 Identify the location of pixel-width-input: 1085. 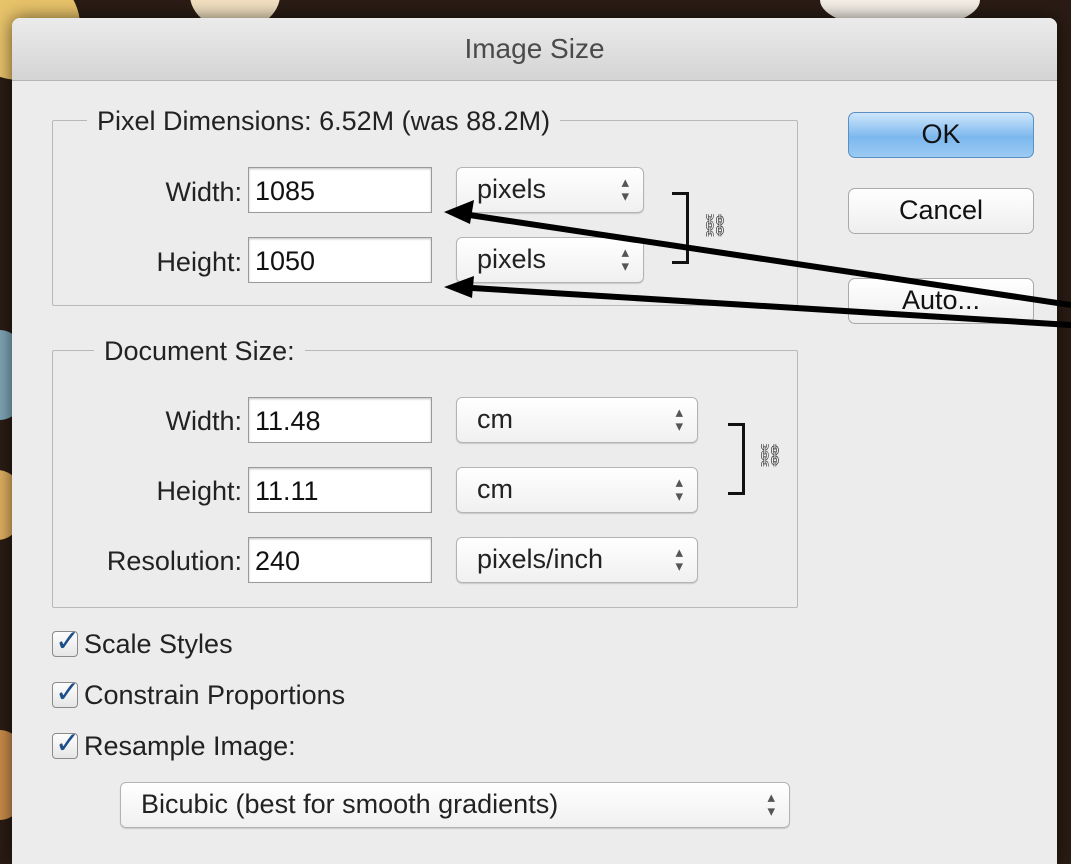
(340, 190).